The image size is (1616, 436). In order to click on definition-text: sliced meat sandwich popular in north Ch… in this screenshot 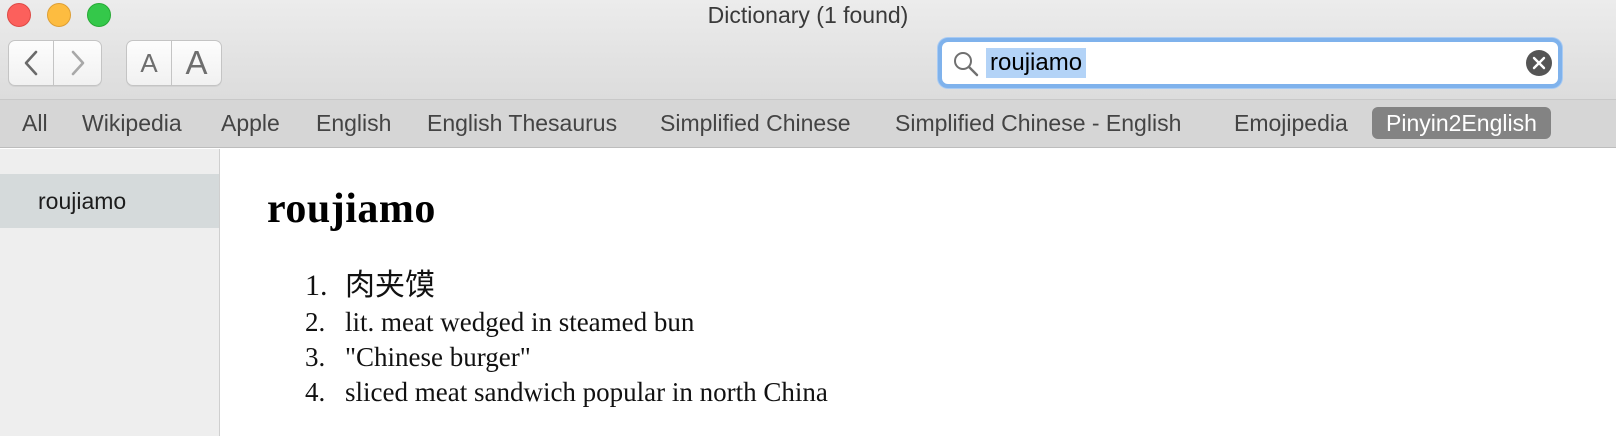, I will do `click(586, 392)`.